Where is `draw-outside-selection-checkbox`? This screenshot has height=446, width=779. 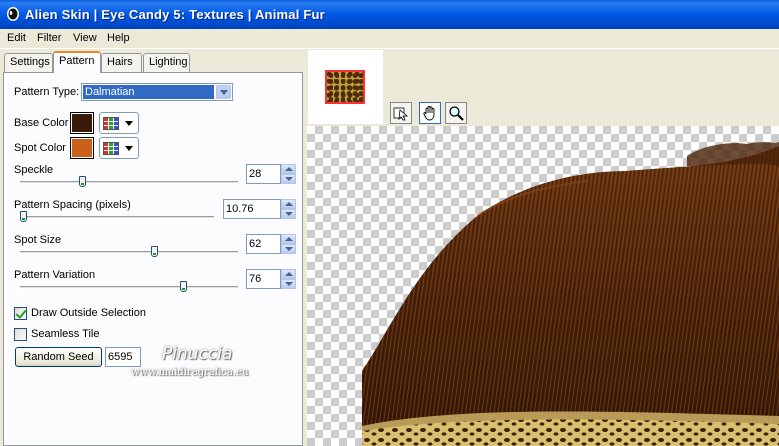 draw-outside-selection-checkbox is located at coordinates (20, 313).